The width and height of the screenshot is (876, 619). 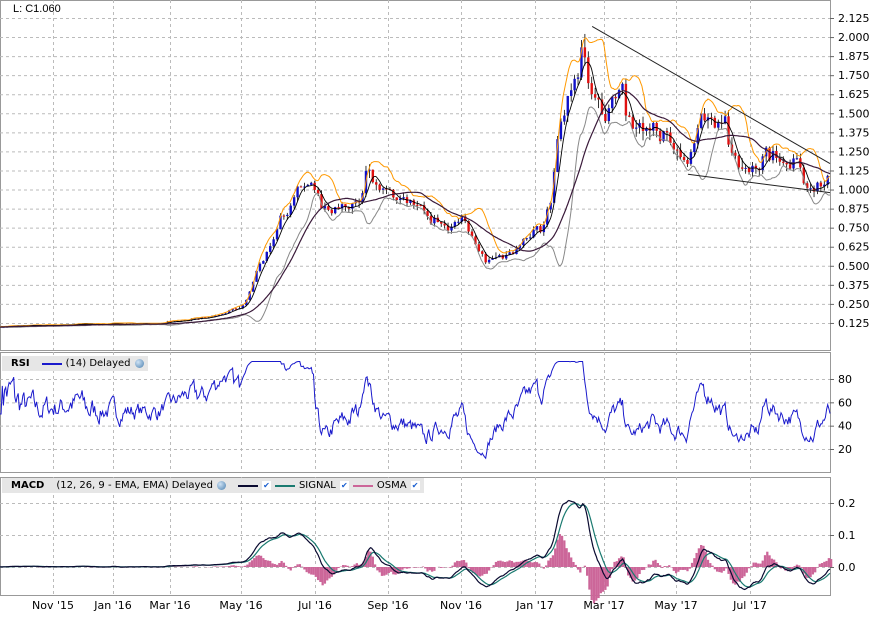 I want to click on rsi-title: RSI, so click(x=20, y=363).